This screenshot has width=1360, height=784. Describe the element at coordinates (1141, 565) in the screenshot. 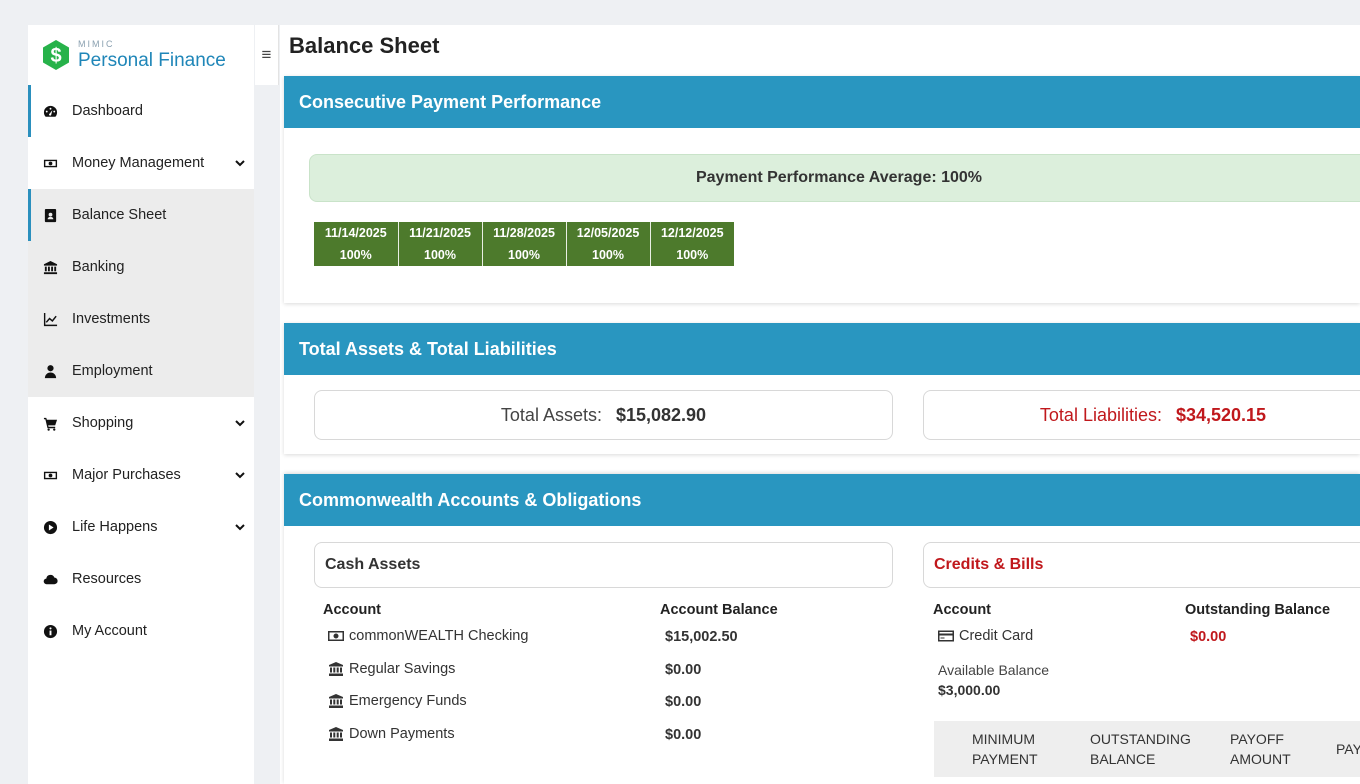

I see `credits-bills-title: Credits & Bills` at that location.